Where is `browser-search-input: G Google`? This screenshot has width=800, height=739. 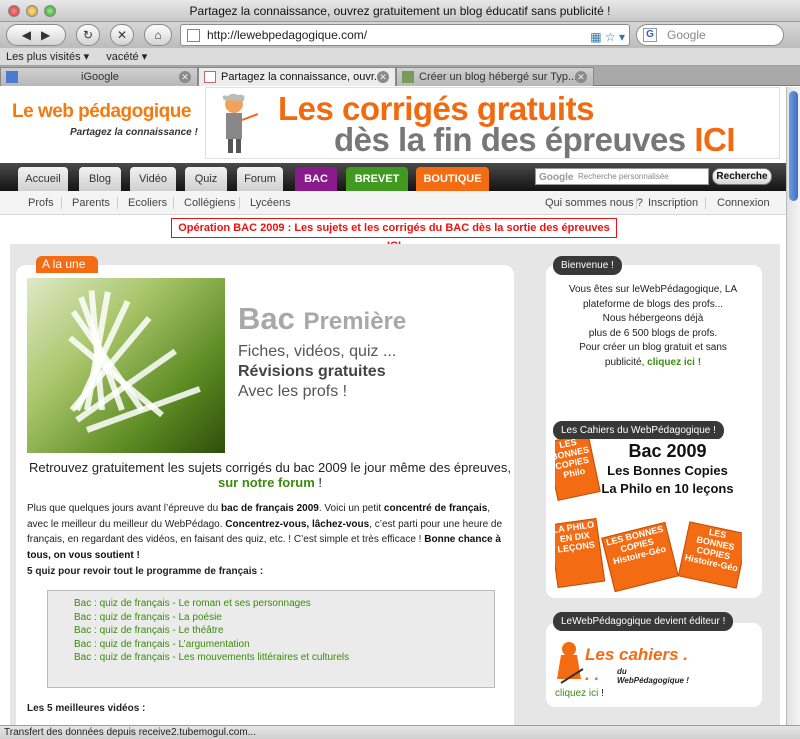 browser-search-input: G Google is located at coordinates (710, 35).